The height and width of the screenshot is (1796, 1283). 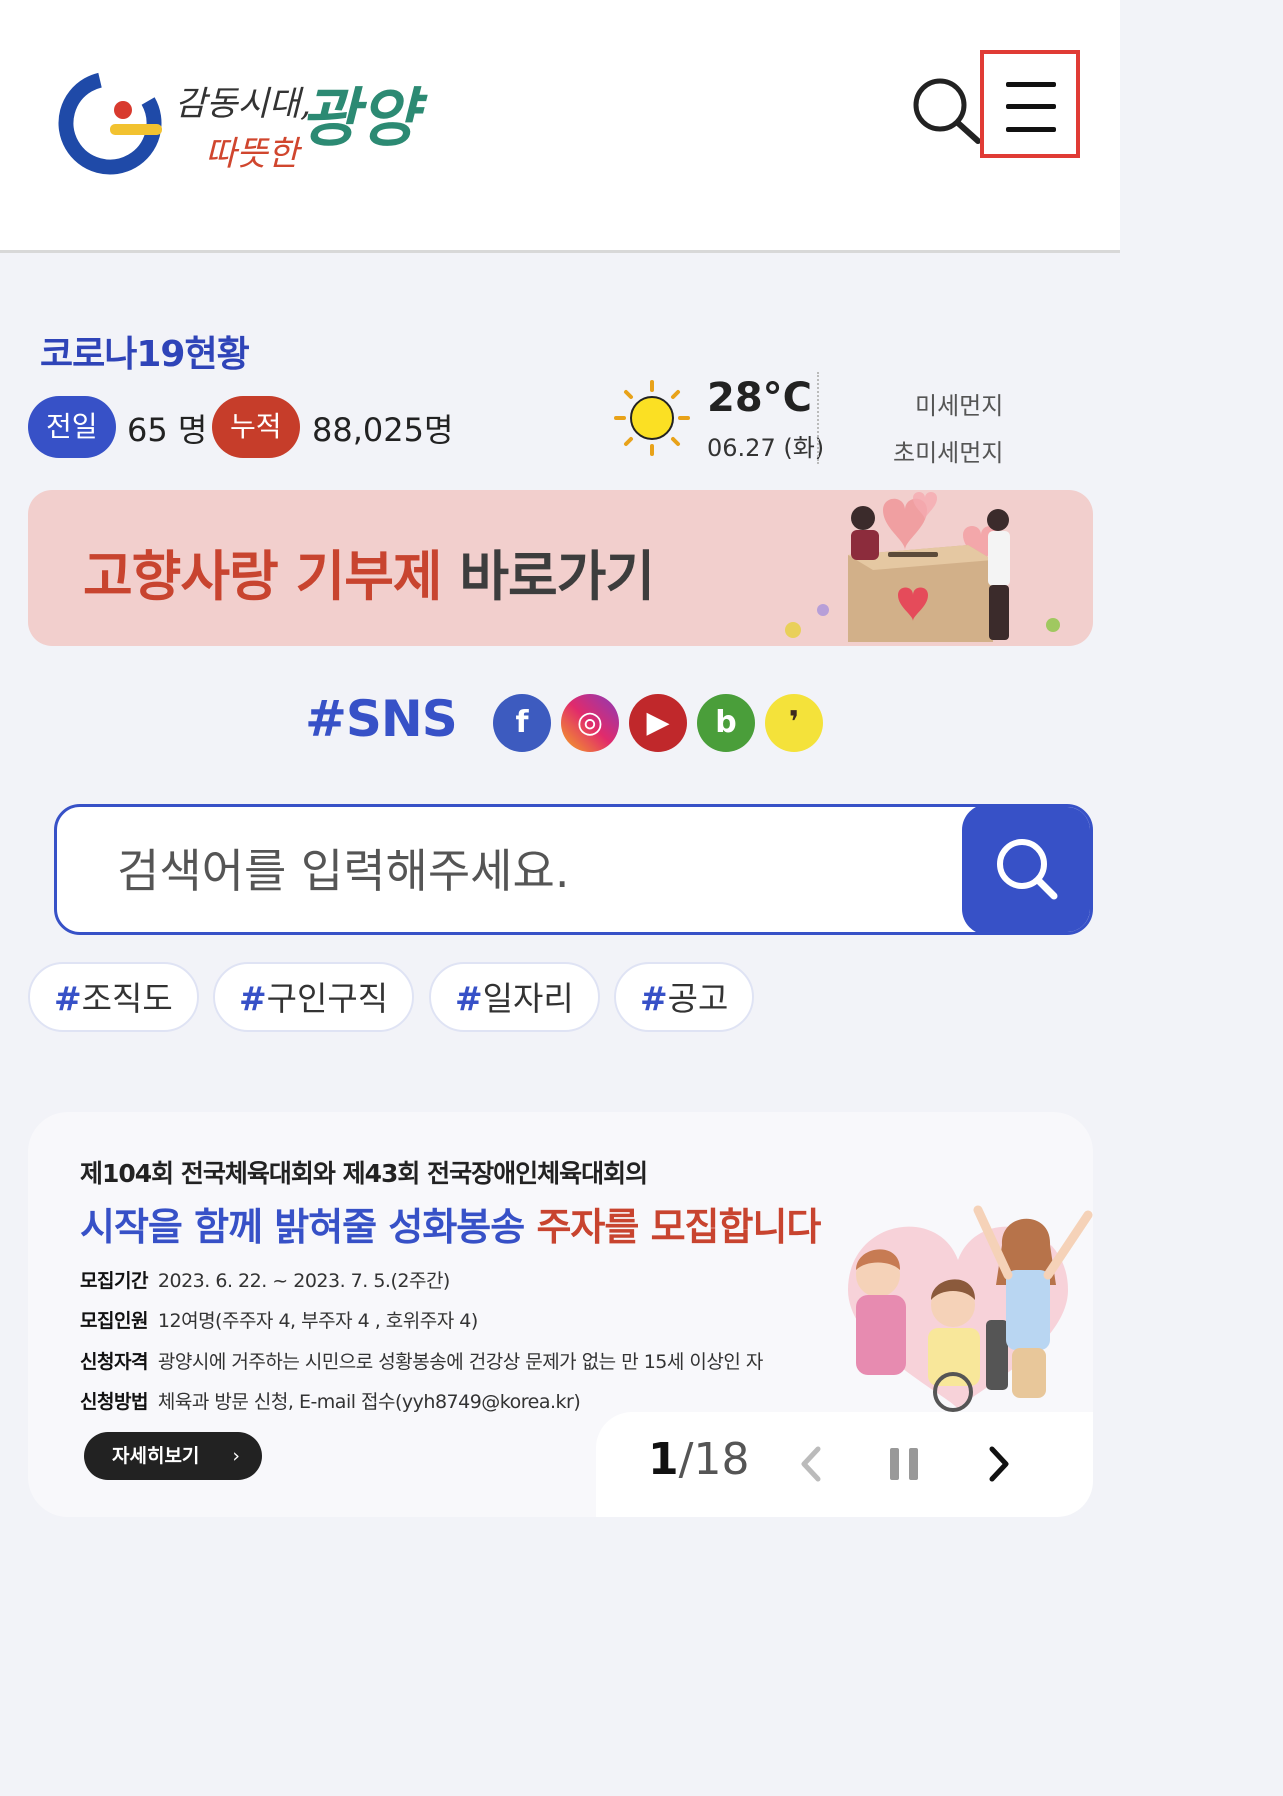 I want to click on row-value: 12여명(주주자 4, 부주자 4 , 호위주자 4), so click(x=317, y=1321).